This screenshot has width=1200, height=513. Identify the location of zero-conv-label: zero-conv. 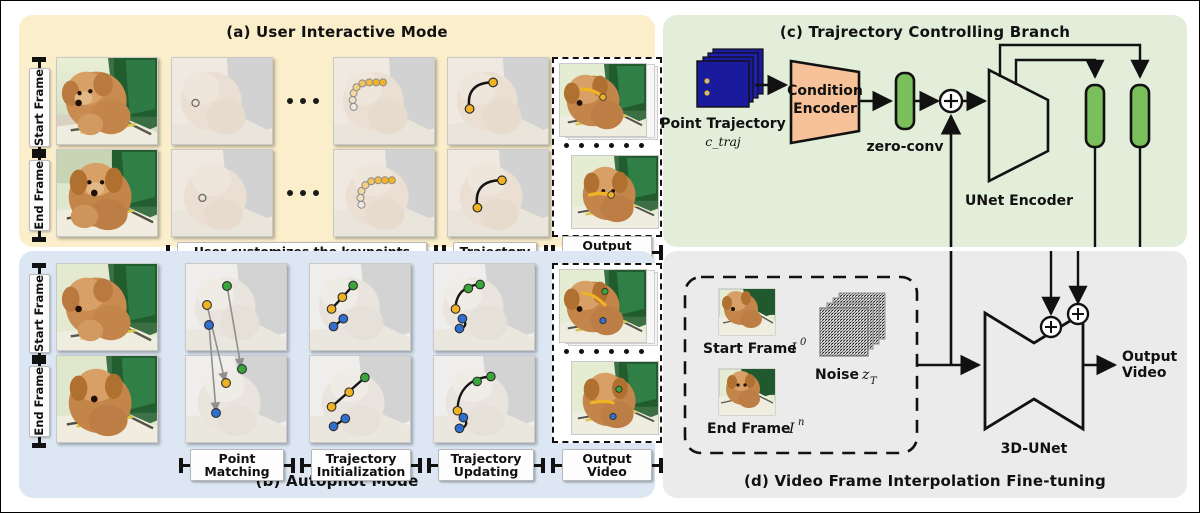
(905, 147).